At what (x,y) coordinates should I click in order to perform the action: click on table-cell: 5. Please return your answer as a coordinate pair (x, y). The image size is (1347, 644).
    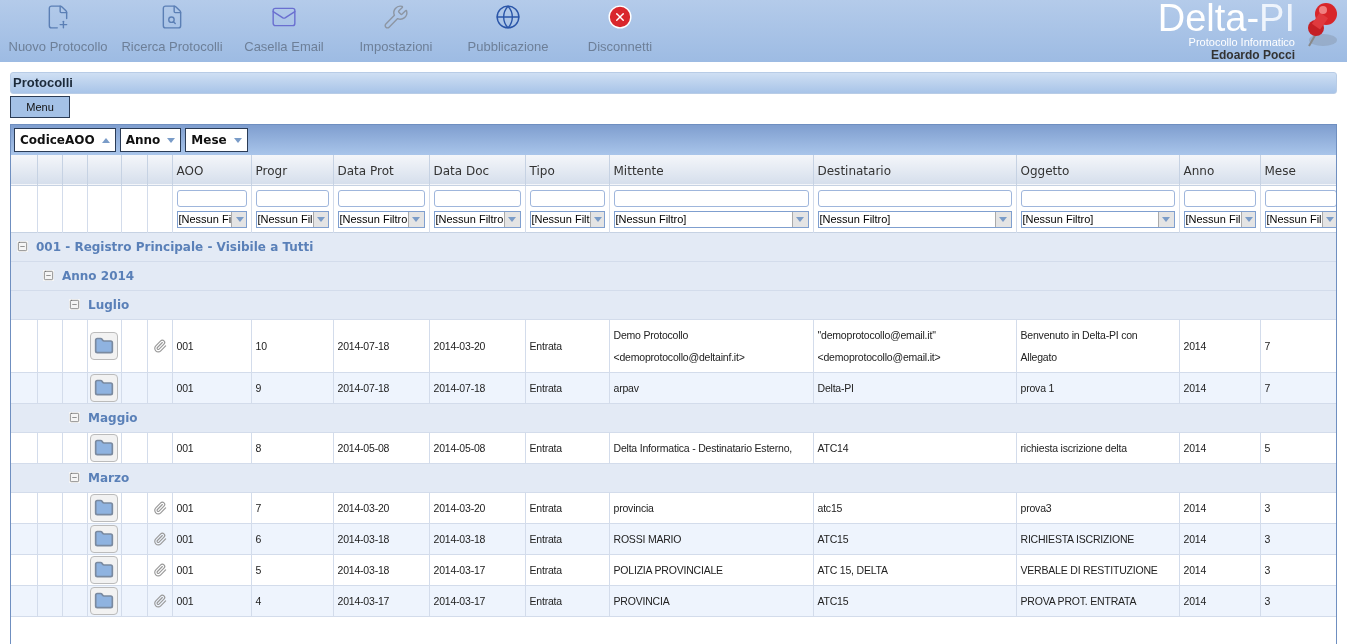
    Looking at the image, I should click on (1267, 447).